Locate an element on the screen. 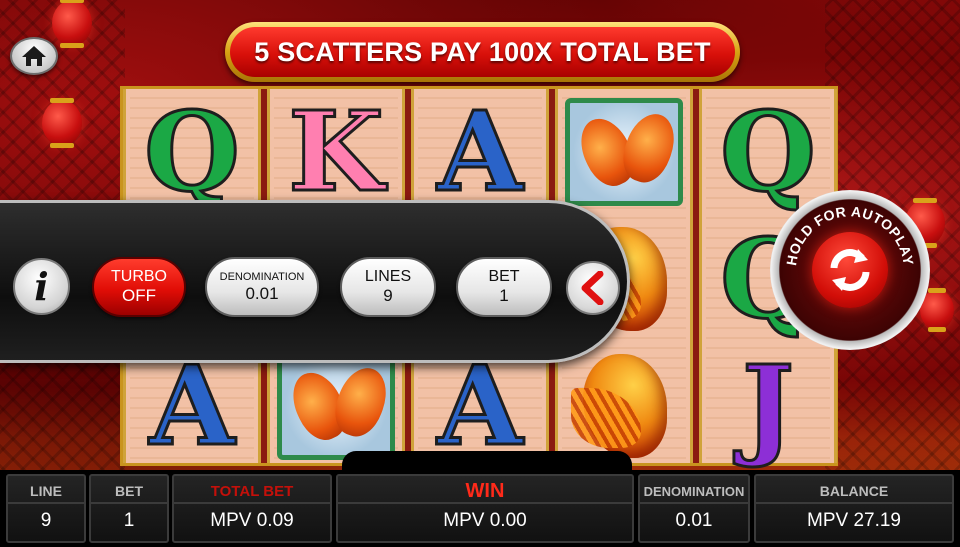 The image size is (960, 547). info-icon: i is located at coordinates (41, 286).